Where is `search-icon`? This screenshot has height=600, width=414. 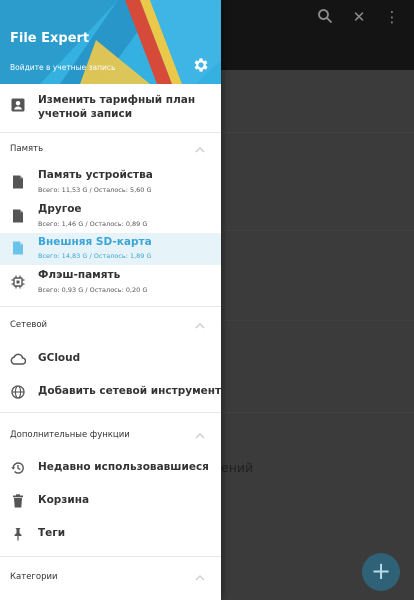 search-icon is located at coordinates (325, 17).